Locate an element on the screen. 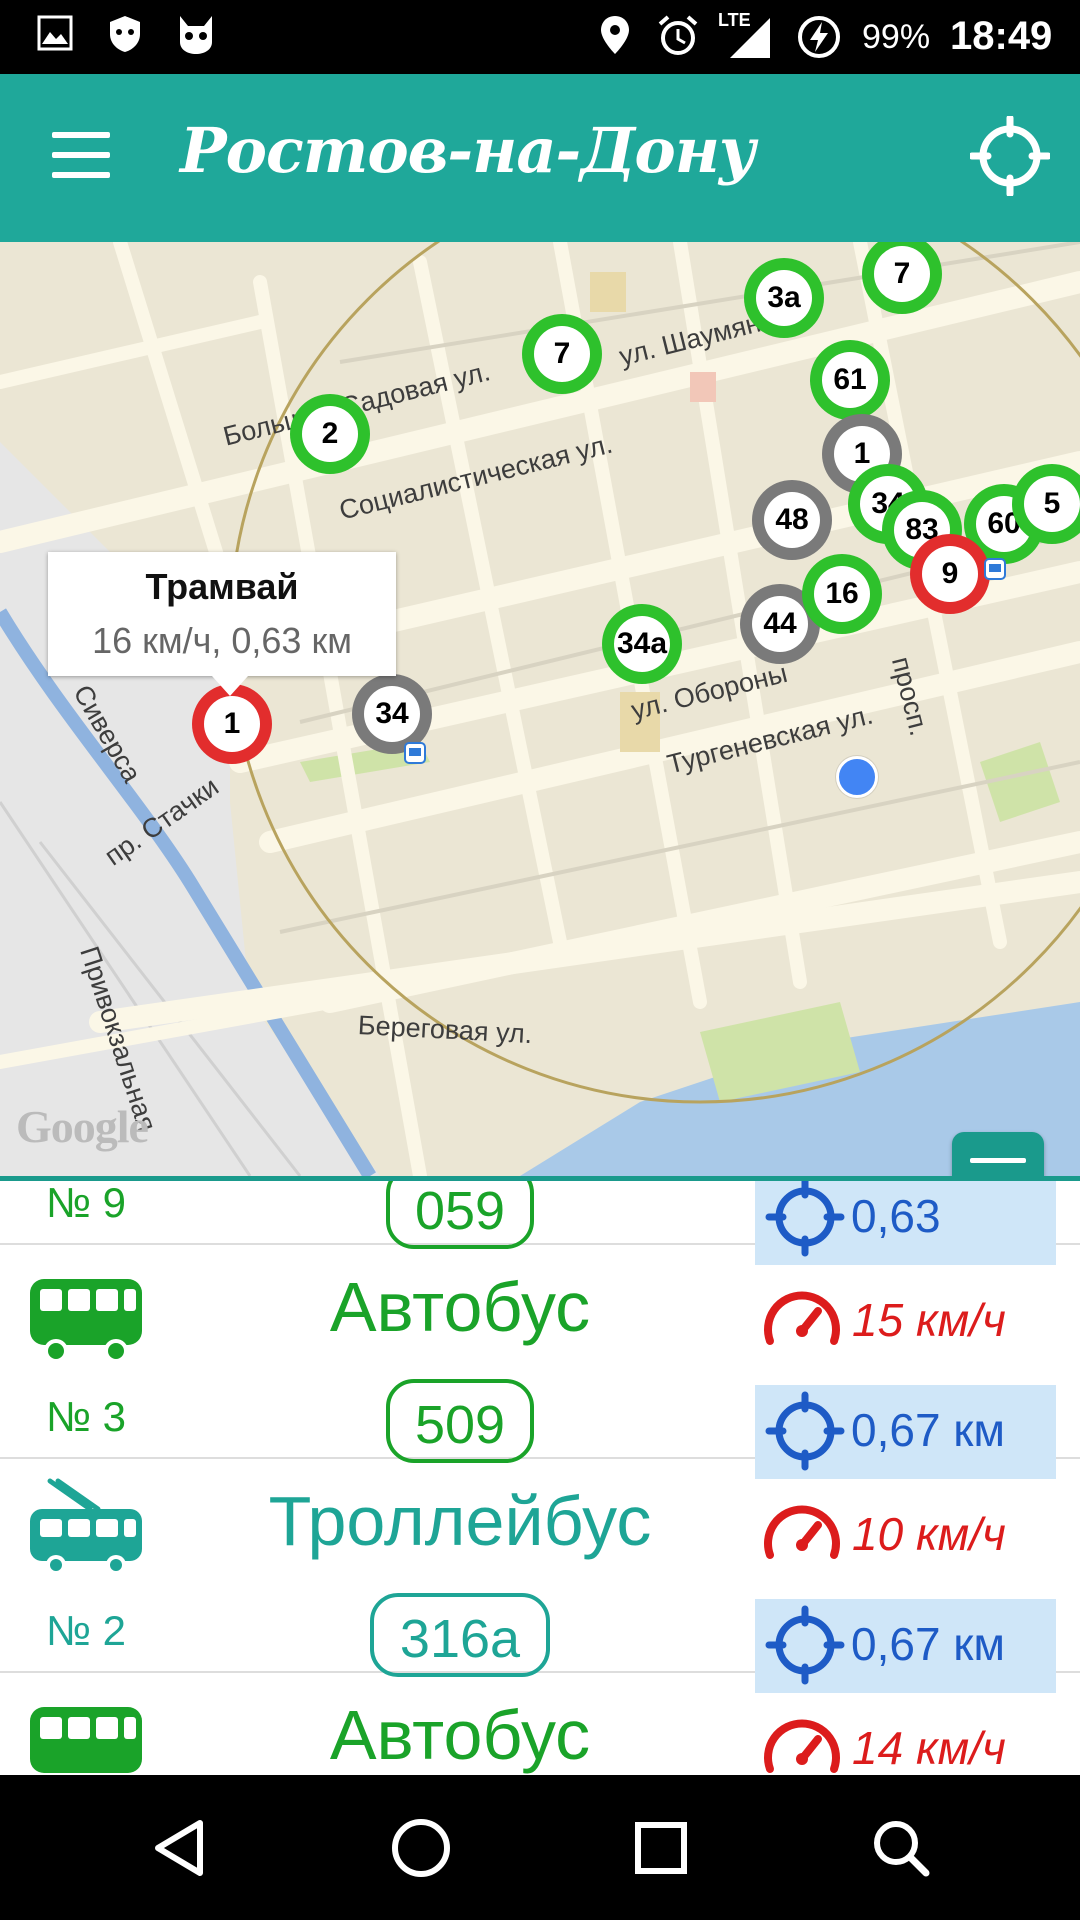 Image resolution: width=1080 pixels, height=1920 pixels. location-icon is located at coordinates (615, 35).